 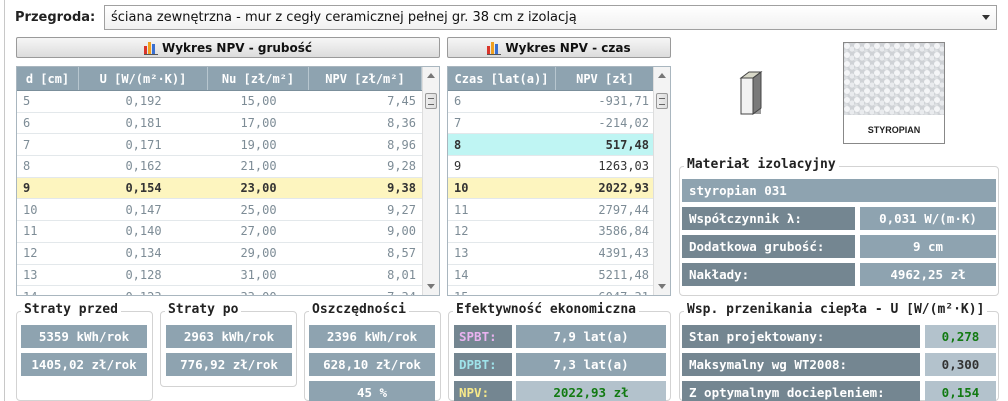 What do you see at coordinates (605, 292) in the screenshot?
I see `table-cell: 6047,31` at bounding box center [605, 292].